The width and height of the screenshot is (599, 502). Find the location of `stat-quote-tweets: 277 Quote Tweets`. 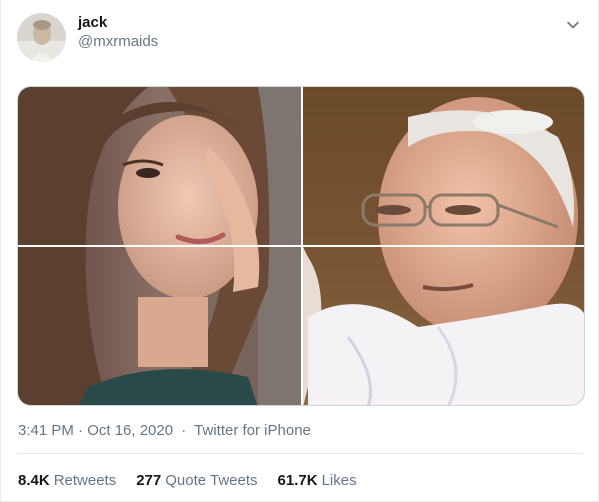

stat-quote-tweets: 277 Quote Tweets is located at coordinates (196, 481).